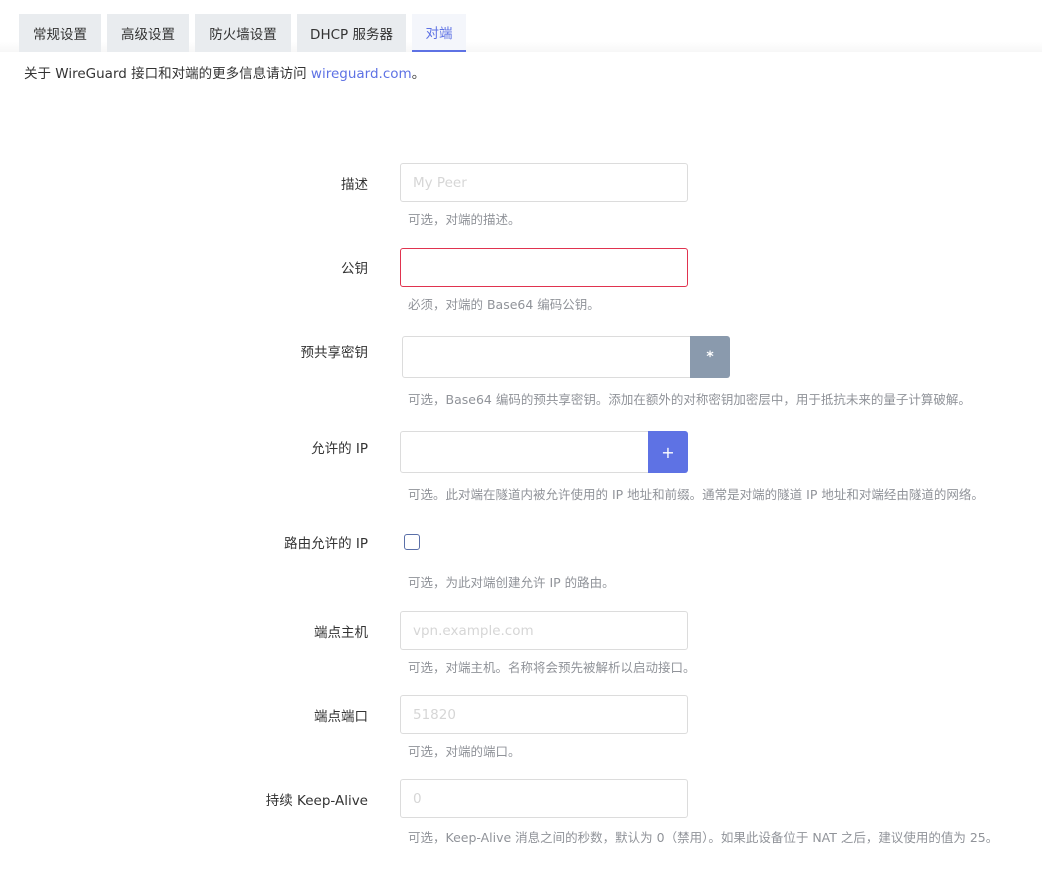 Image resolution: width=1042 pixels, height=870 pixels. Describe the element at coordinates (412, 542) in the screenshot. I see `route-allowed-ips-checkbox` at that location.